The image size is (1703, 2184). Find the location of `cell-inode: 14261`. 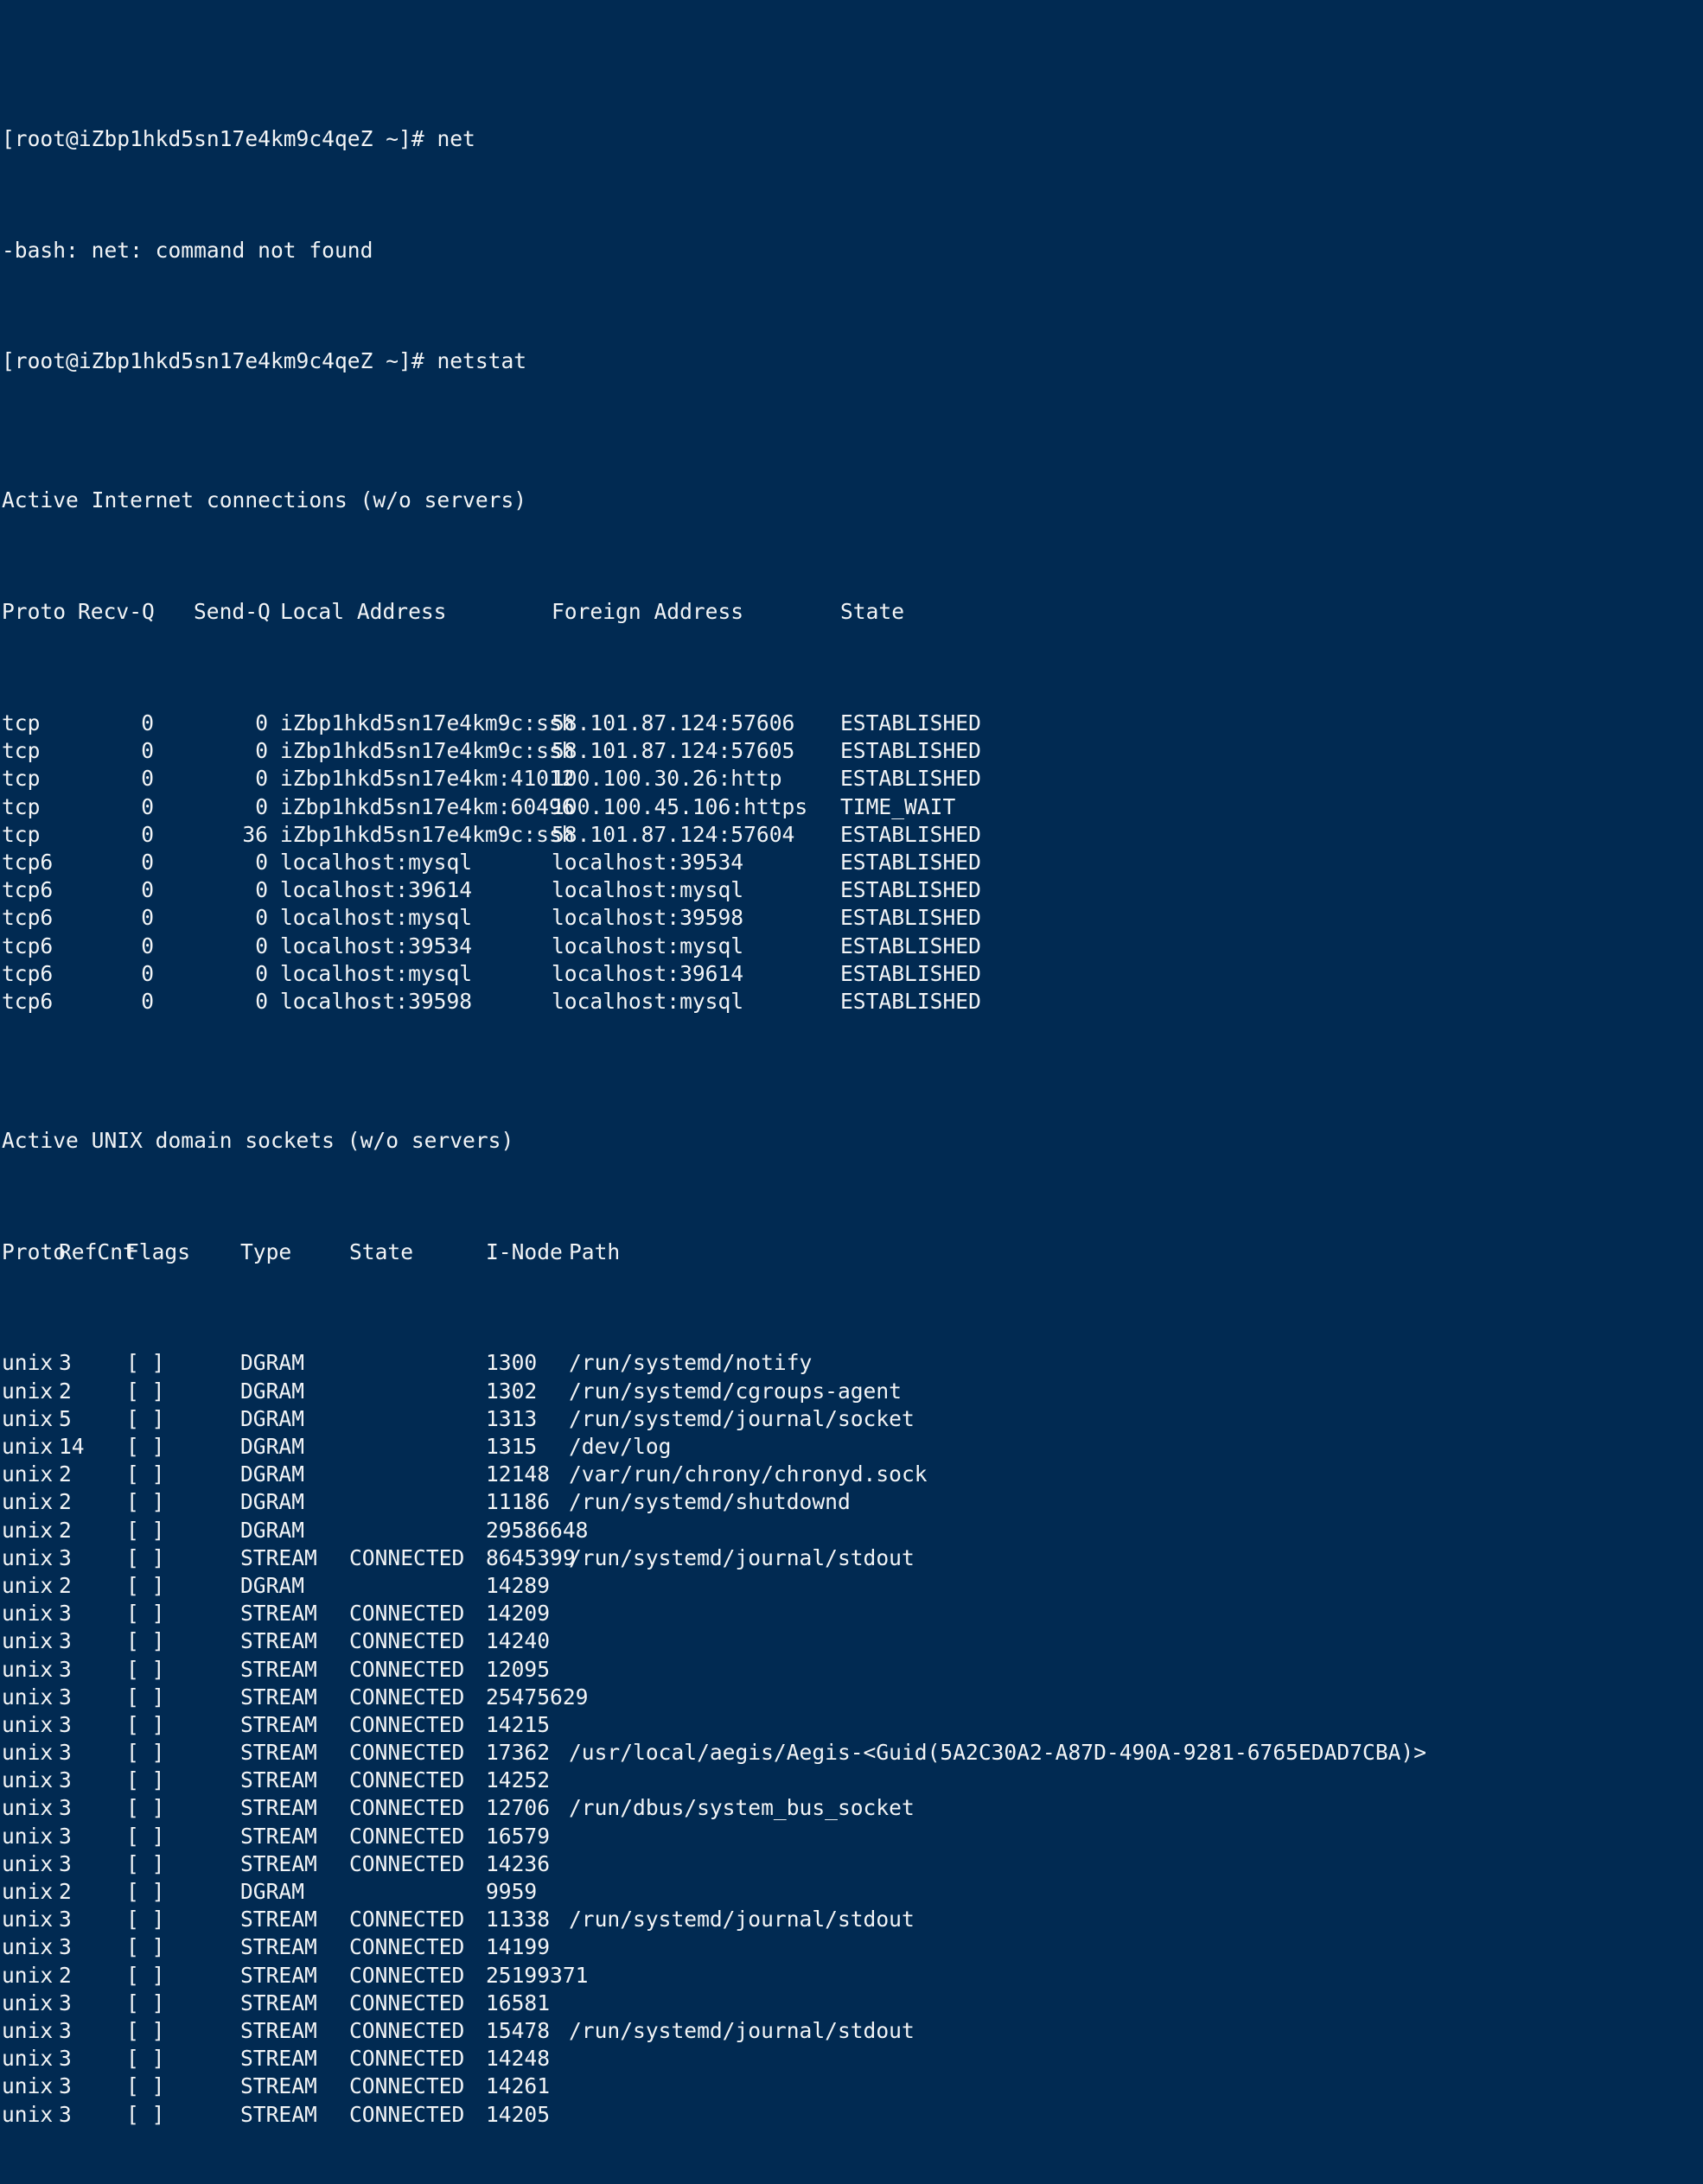

cell-inode: 14261 is located at coordinates (518, 2086).